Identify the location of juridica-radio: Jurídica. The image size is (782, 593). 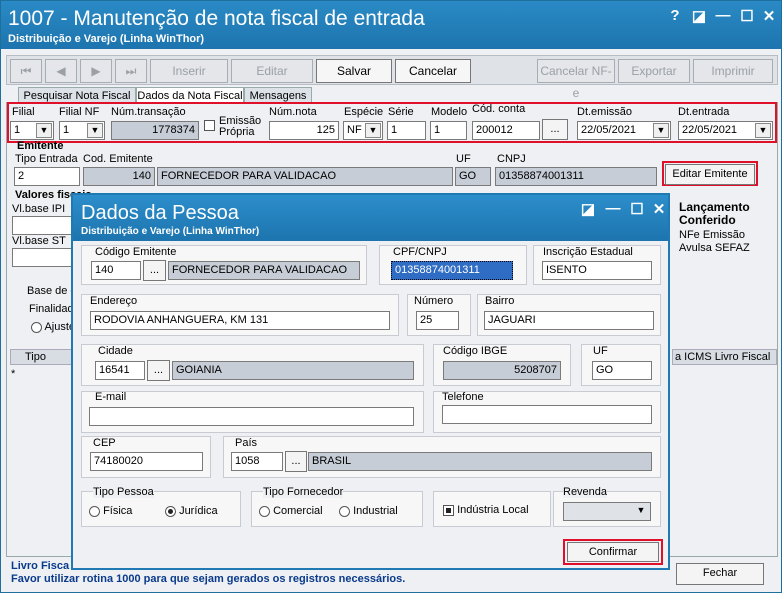
(191, 511).